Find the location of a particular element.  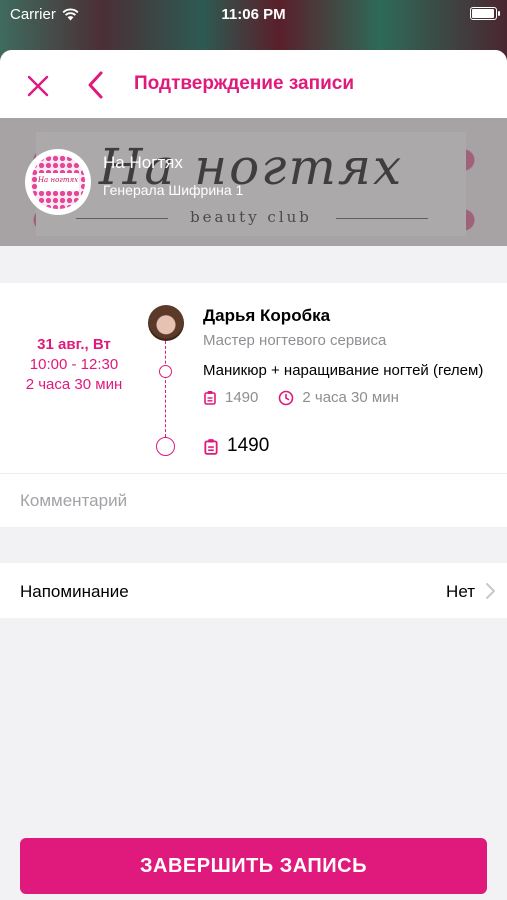

reminder-label: Напоминание is located at coordinates (74, 591).